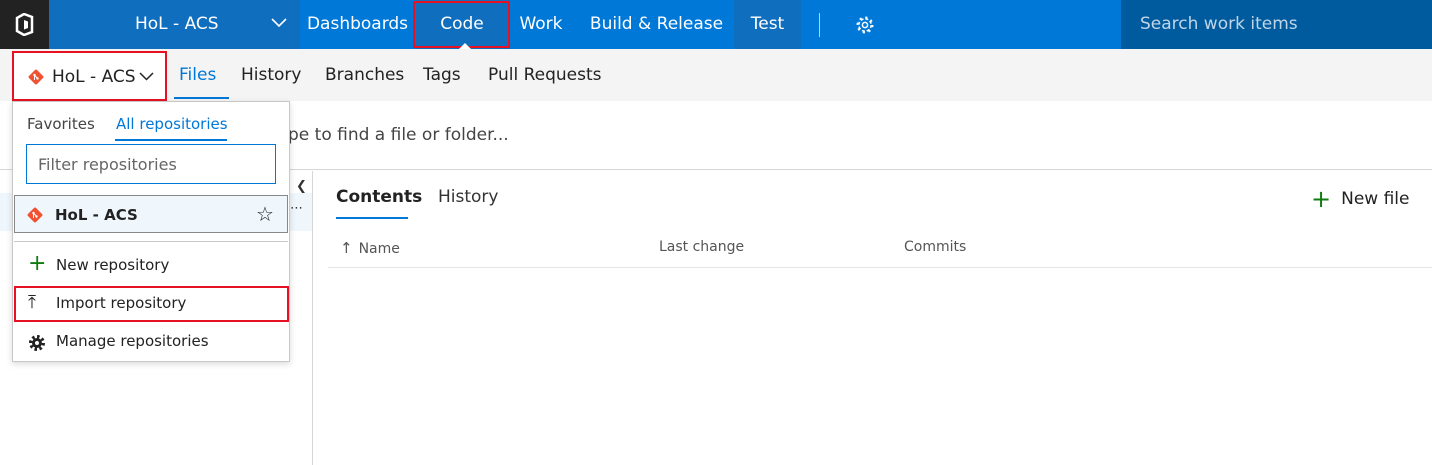 The height and width of the screenshot is (465, 1432). Describe the element at coordinates (468, 197) in the screenshot. I see `tab-contents-history: History` at that location.